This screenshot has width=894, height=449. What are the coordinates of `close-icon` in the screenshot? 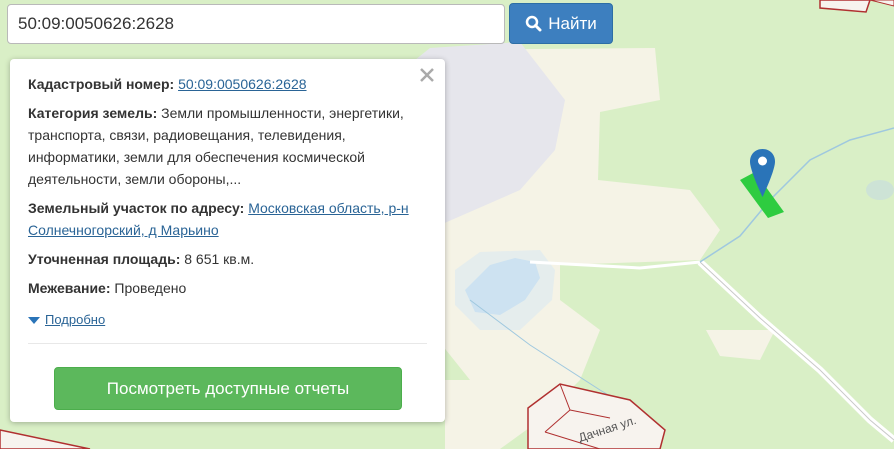 It's located at (427, 75).